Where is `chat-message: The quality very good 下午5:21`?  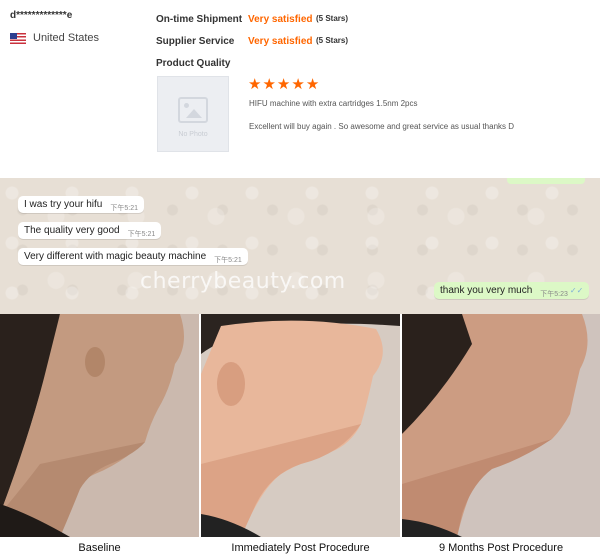
chat-message: The quality very good 下午5:21 is located at coordinates (90, 230).